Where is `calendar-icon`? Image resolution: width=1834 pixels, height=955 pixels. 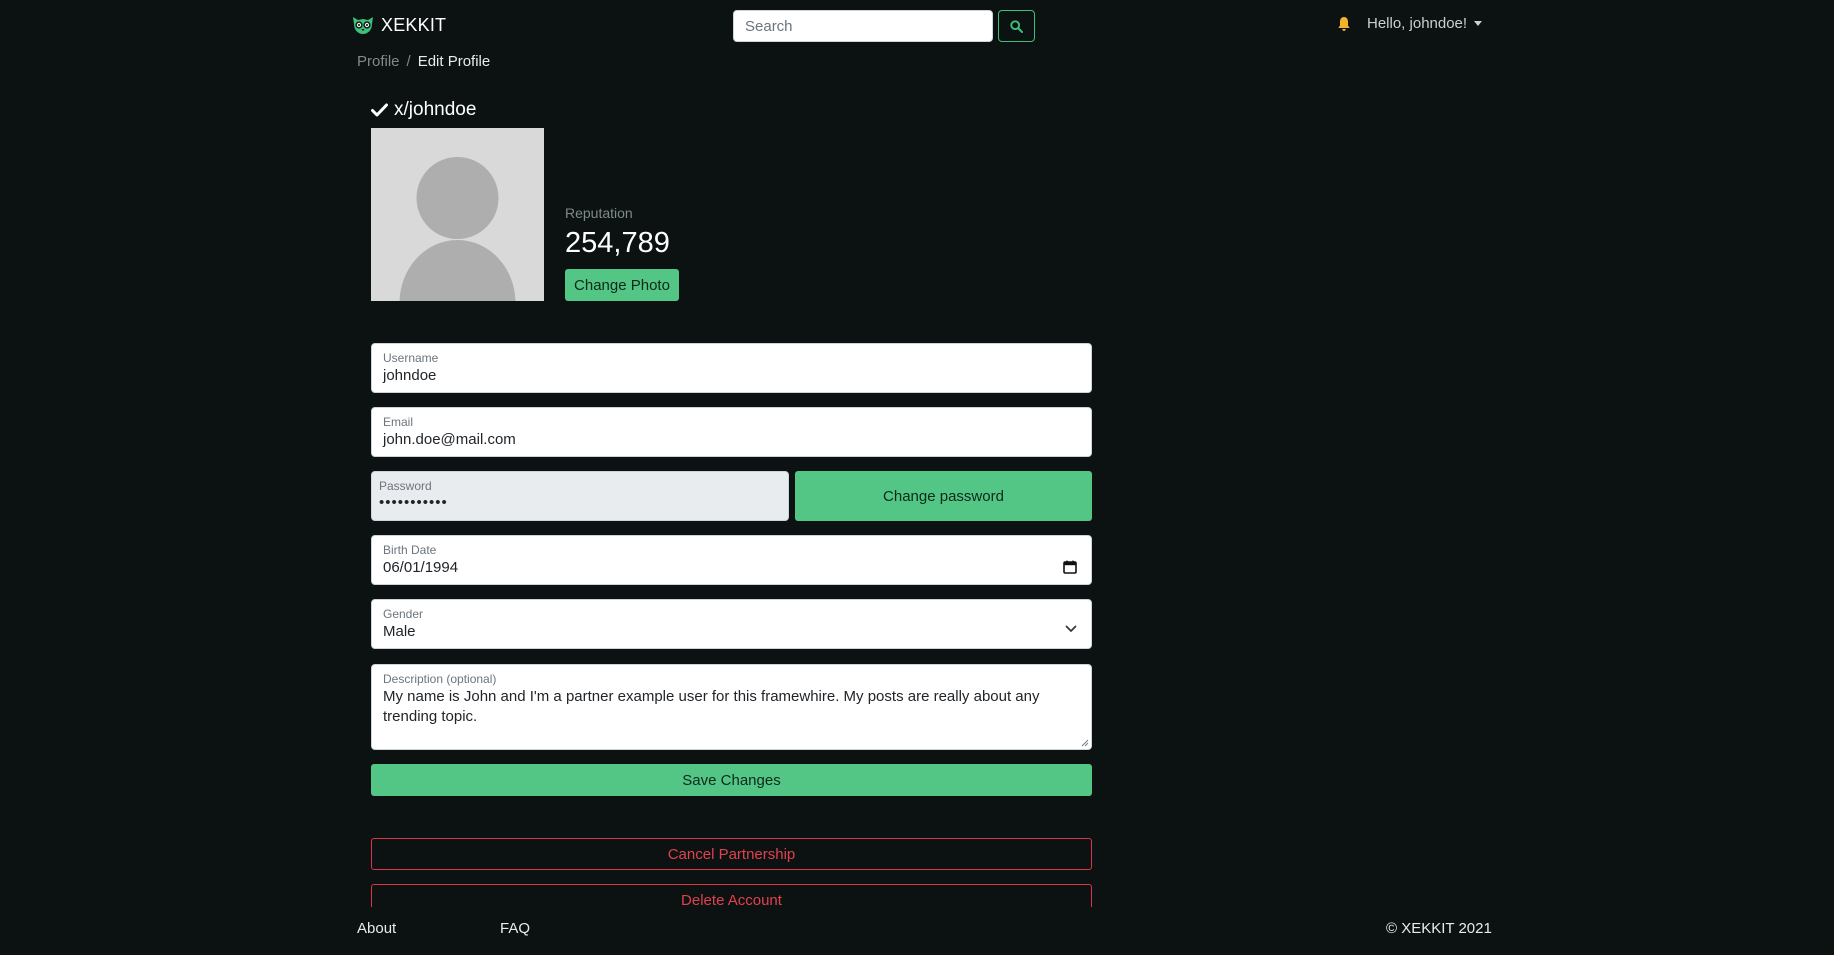
calendar-icon is located at coordinates (1070, 567).